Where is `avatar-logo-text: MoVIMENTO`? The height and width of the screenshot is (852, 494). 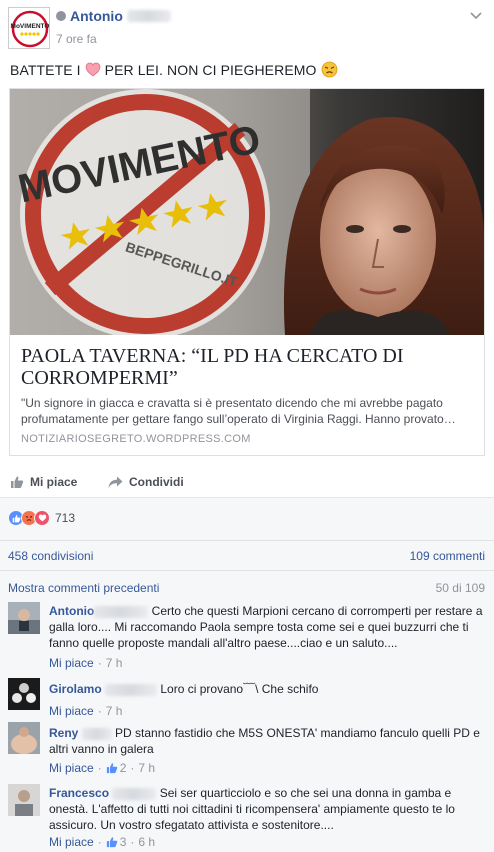
avatar-logo-text: MoVIMENTO is located at coordinates (30, 26).